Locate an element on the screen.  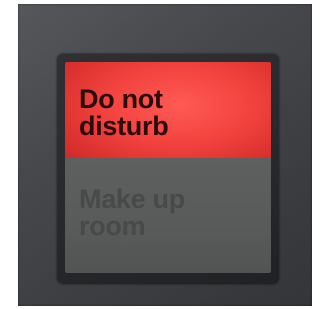
do-not-disturb-line-1: Do not is located at coordinates (121, 99).